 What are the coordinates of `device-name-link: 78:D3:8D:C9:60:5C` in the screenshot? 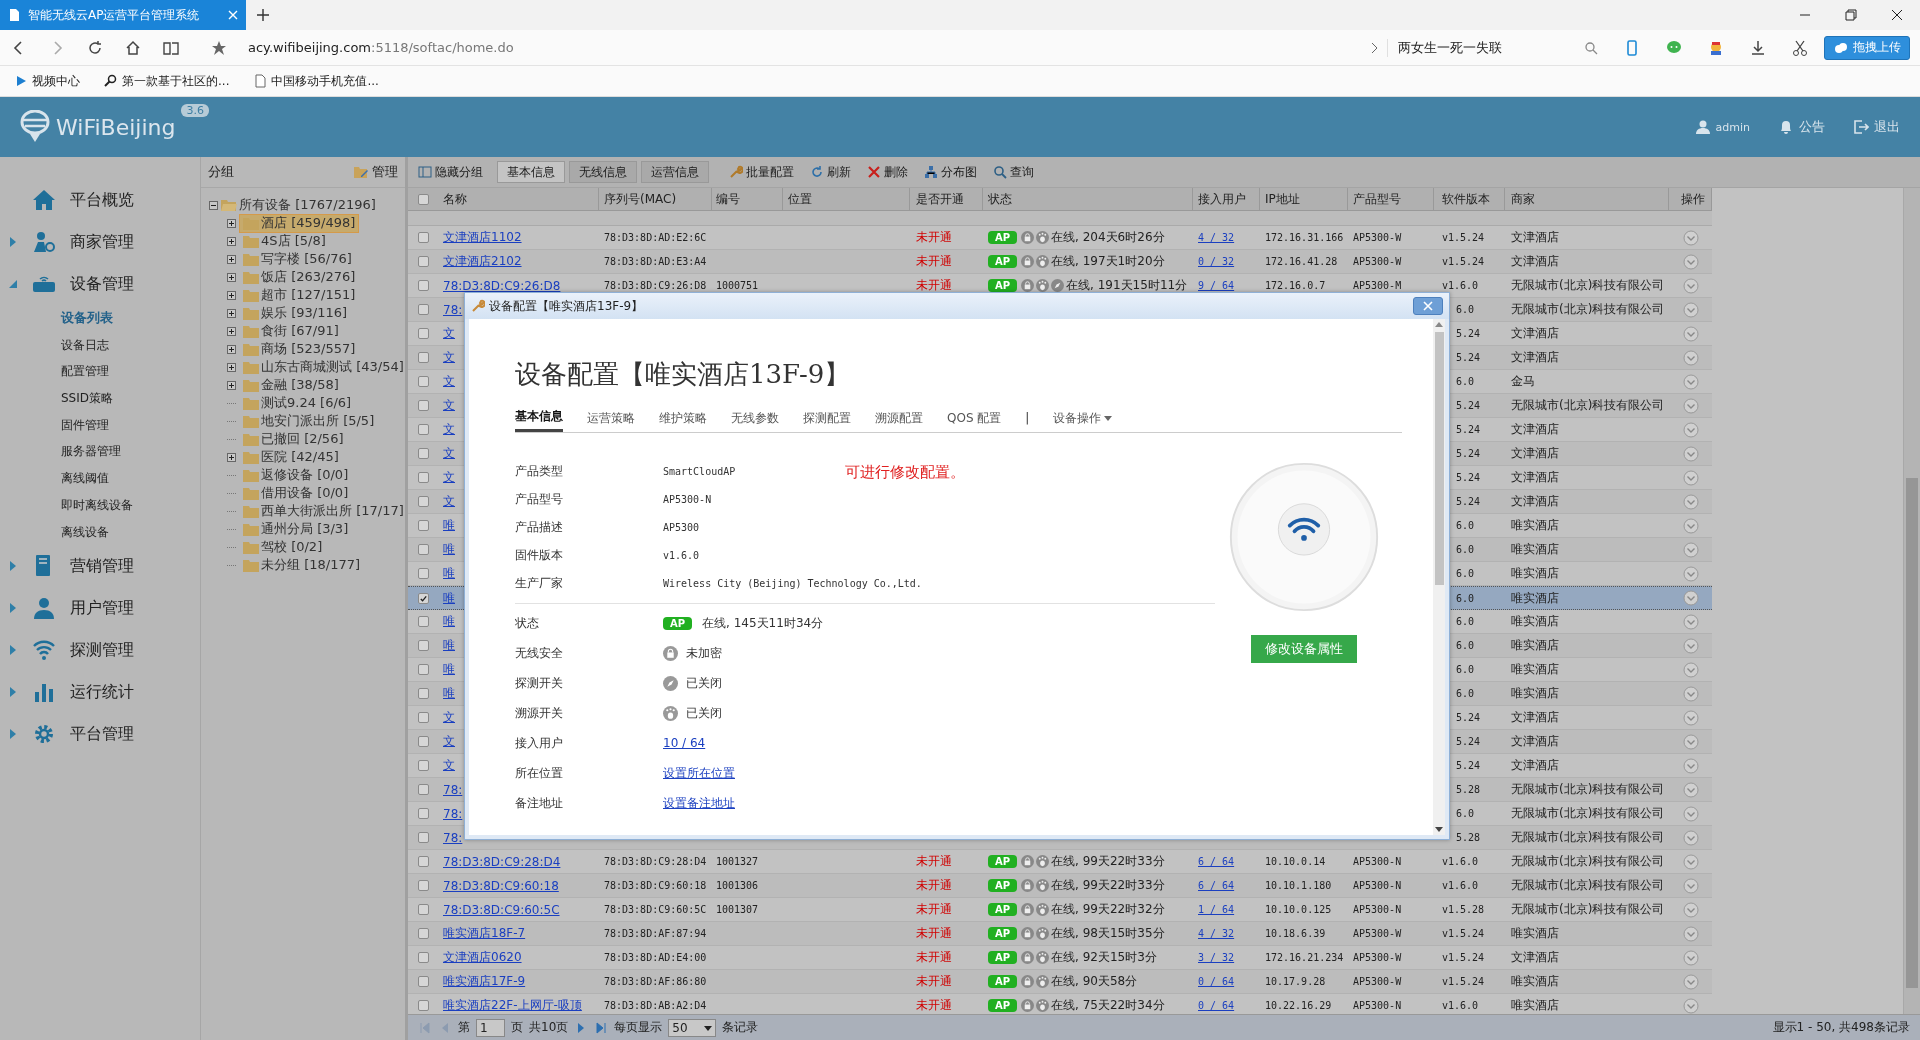 It's located at (501, 909).